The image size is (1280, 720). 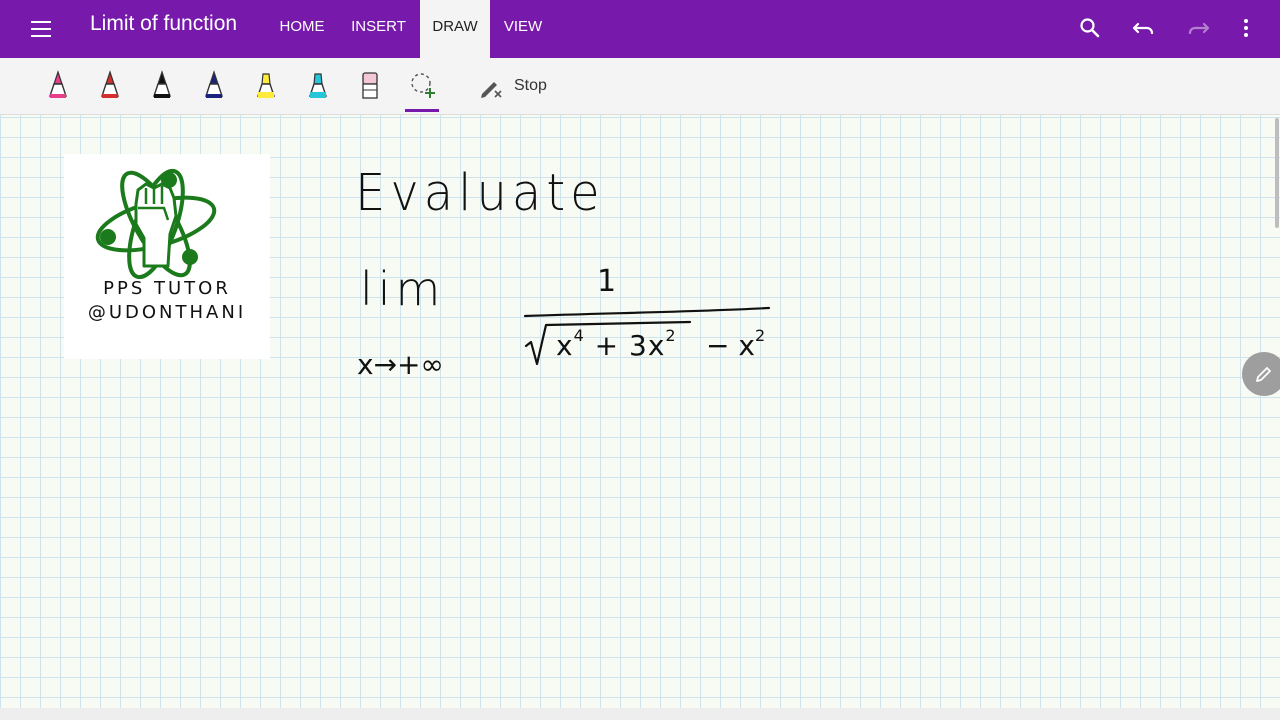 I want to click on more-vert-icon, so click(x=1246, y=28).